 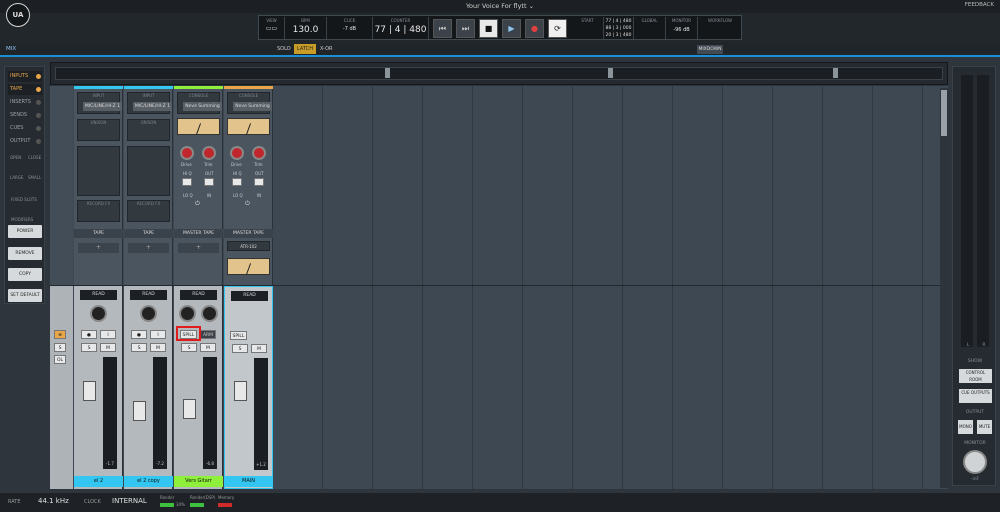 I want to click on small-button: SMALL, so click(x=34, y=177).